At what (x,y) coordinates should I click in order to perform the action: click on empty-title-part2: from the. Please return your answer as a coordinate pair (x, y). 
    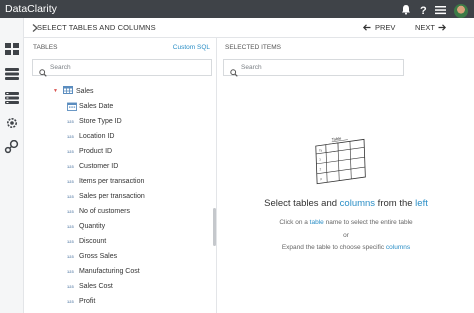
    Looking at the image, I should click on (395, 203).